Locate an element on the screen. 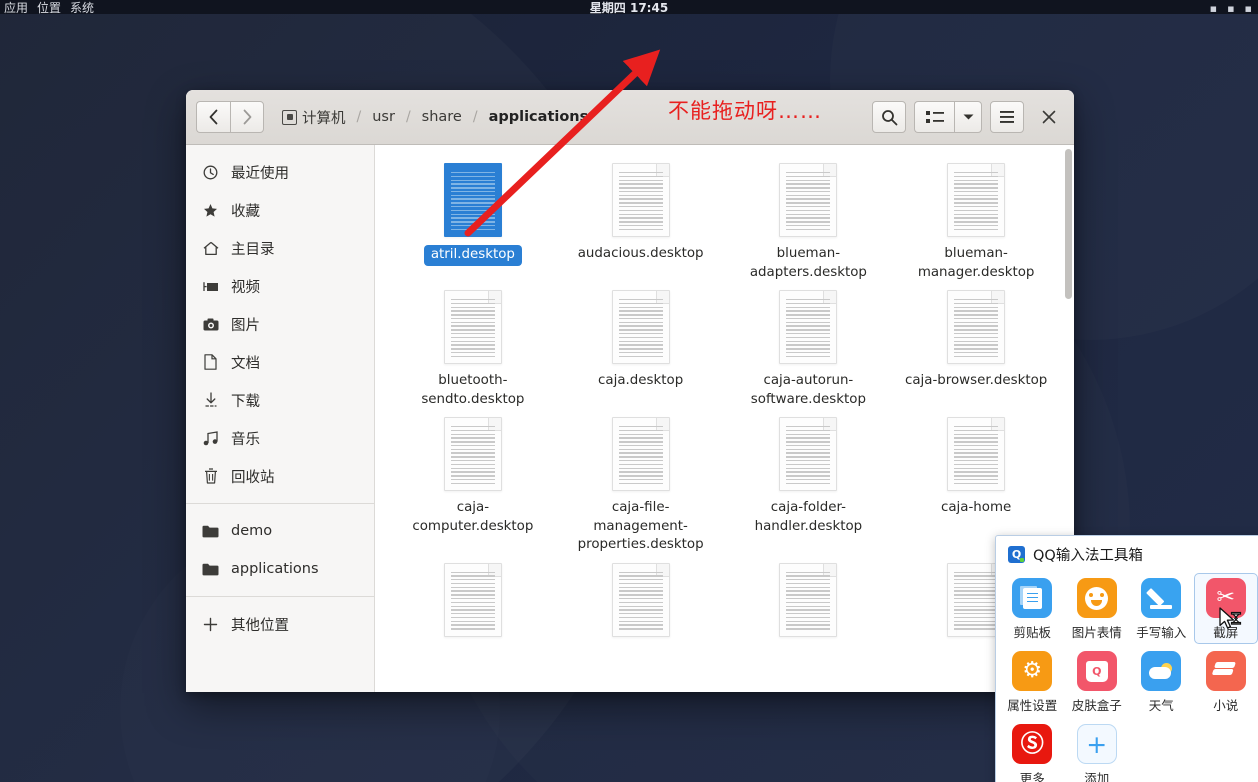 This screenshot has height=782, width=1258. forward-button is located at coordinates (247, 117).